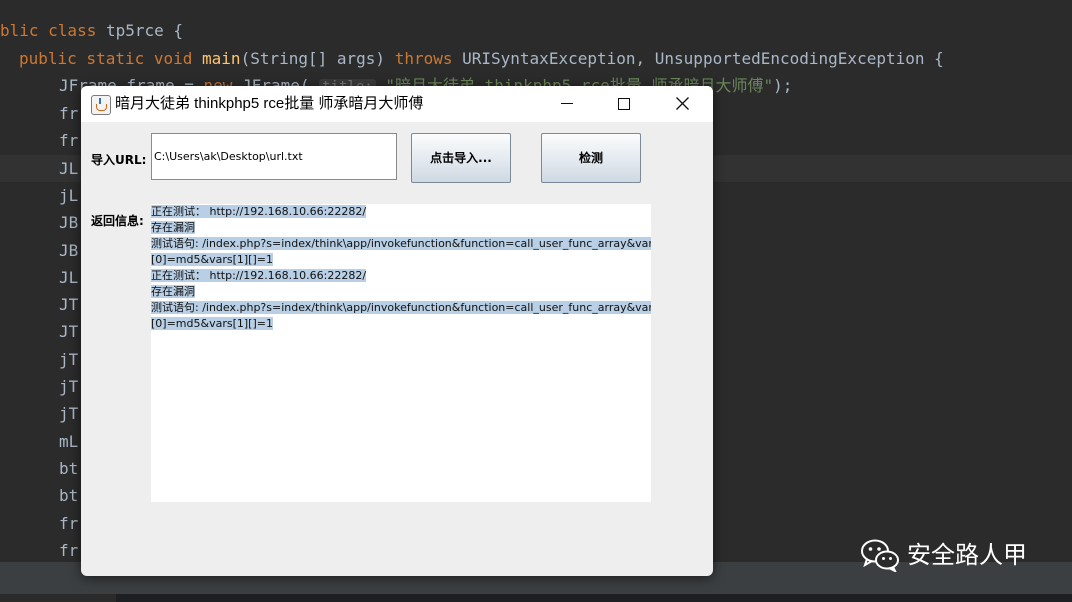  What do you see at coordinates (594, 598) in the screenshot?
I see `scrollbar-thumb` at bounding box center [594, 598].